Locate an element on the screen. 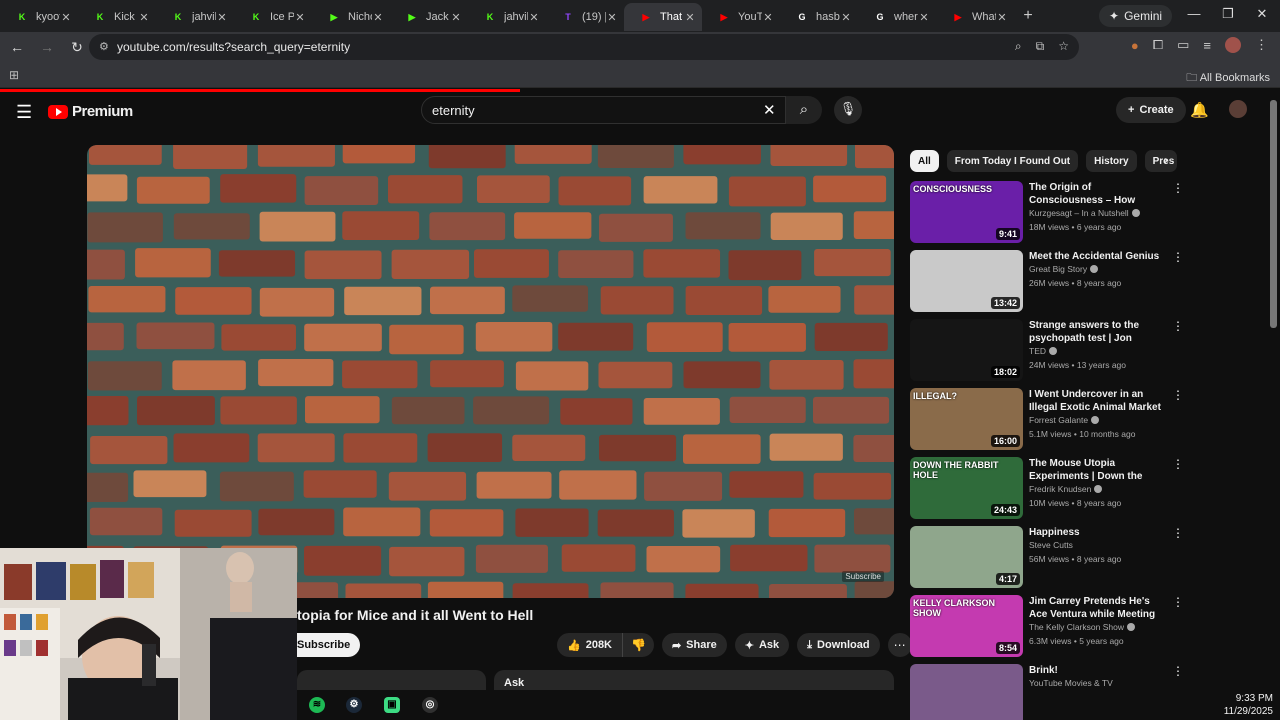 The width and height of the screenshot is (1280, 720). apps-grid-icon: ⊞ is located at coordinates (14, 75).